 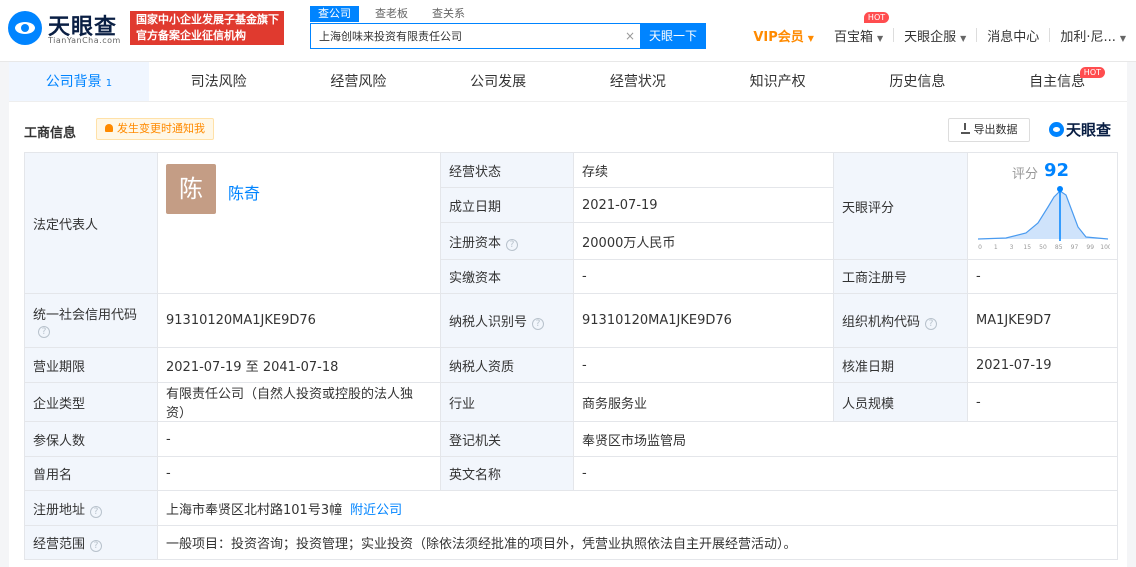 What do you see at coordinates (244, 192) in the screenshot?
I see `legal-rep-name-link: 陈奇` at bounding box center [244, 192].